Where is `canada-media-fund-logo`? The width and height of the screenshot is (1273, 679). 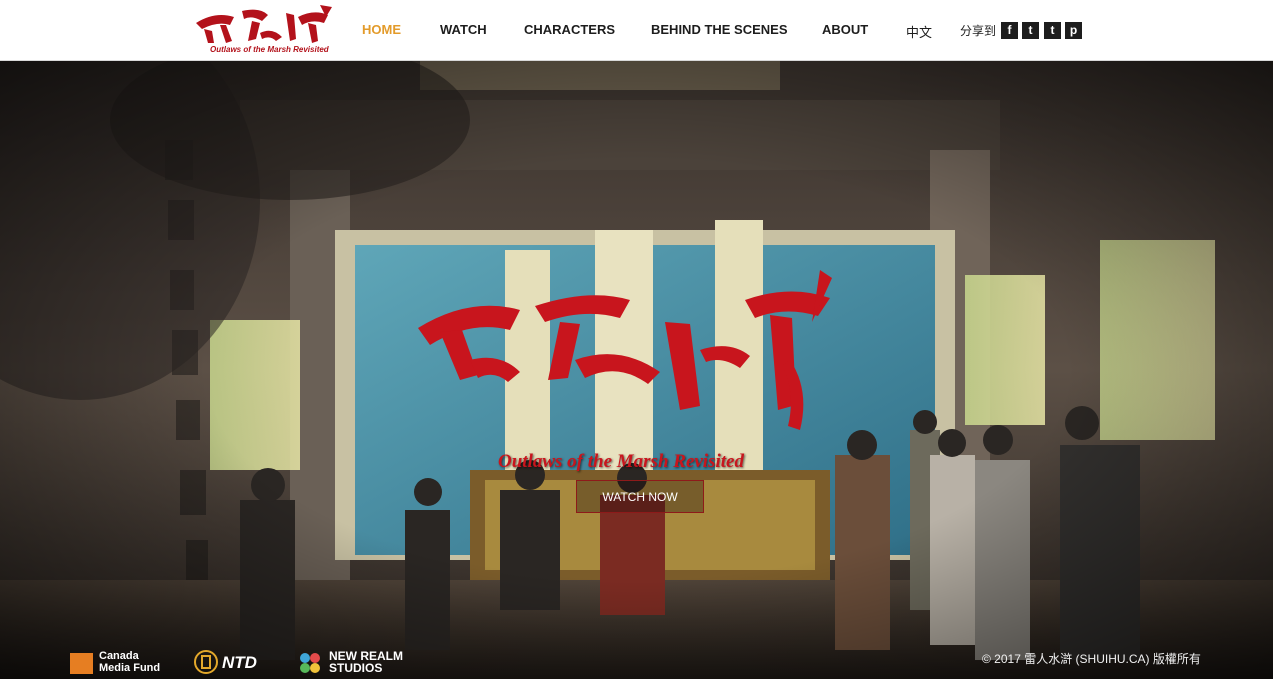 canada-media-fund-logo is located at coordinates (81, 663).